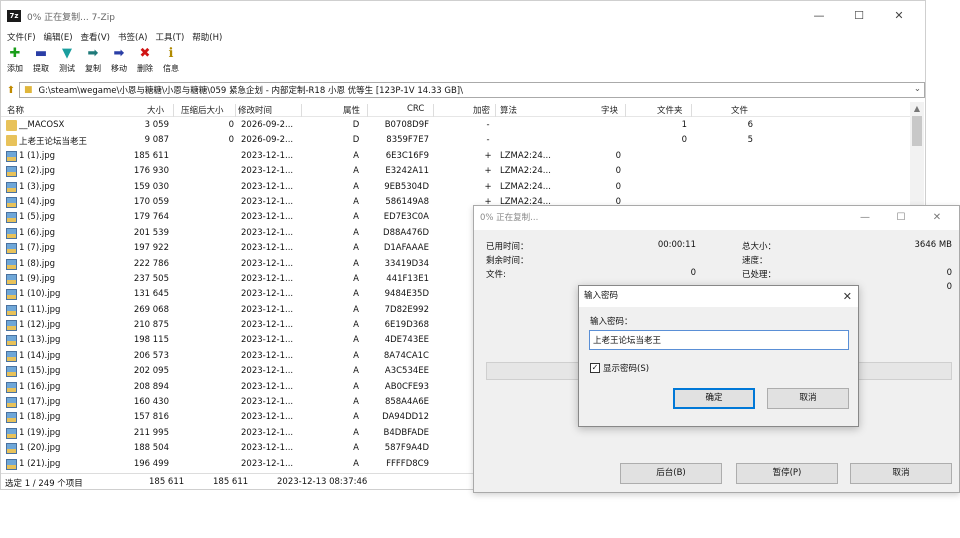  I want to click on cancel-button: 取消, so click(808, 398).